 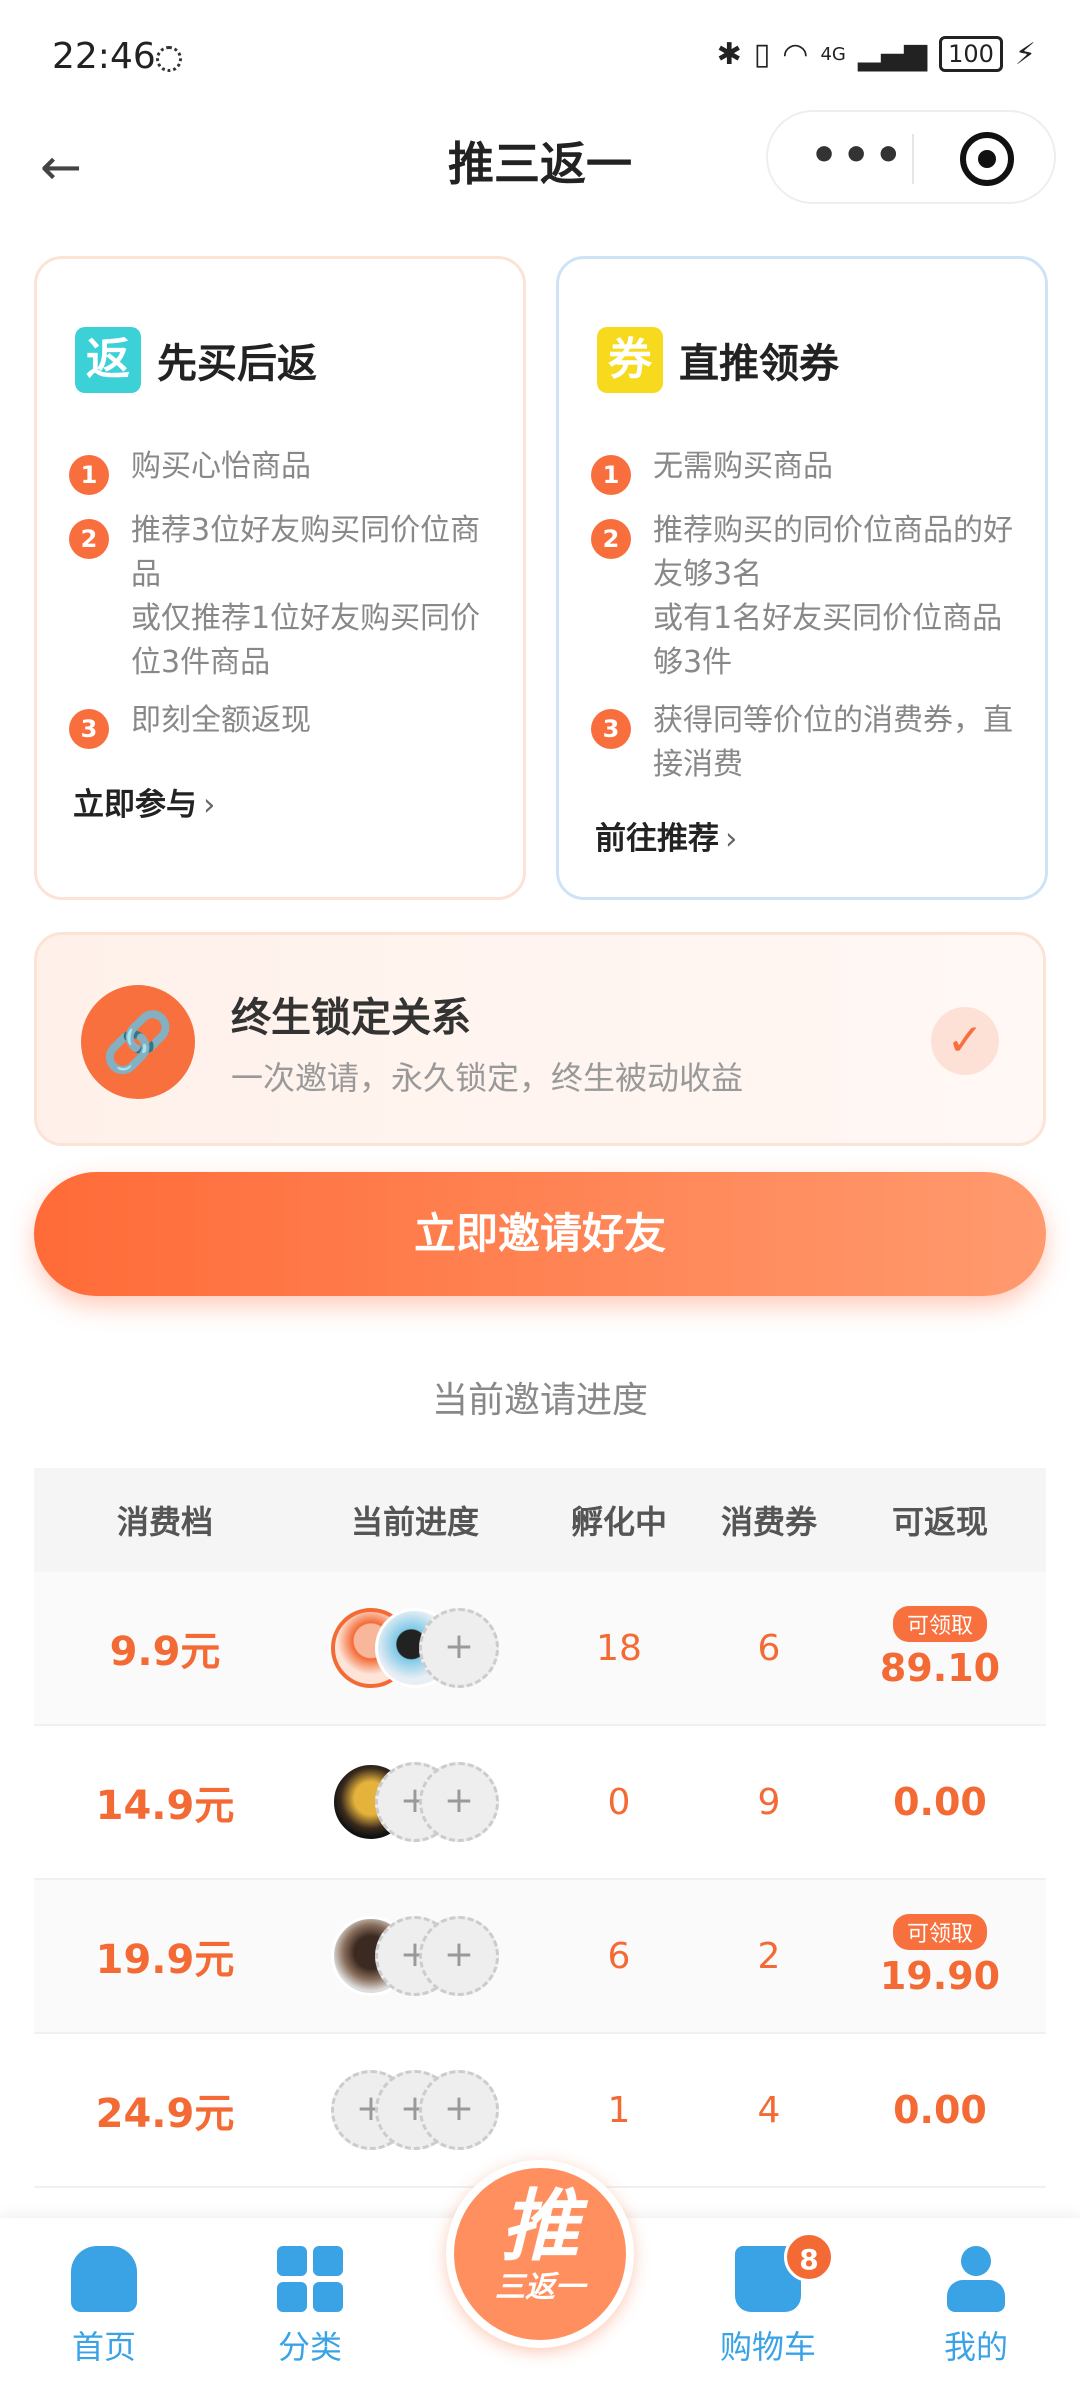 What do you see at coordinates (540, 55) in the screenshot?
I see `status-bar: 22:46 ✱ ▯ ◠ 4G ▂▄▆ 100 ⚡` at bounding box center [540, 55].